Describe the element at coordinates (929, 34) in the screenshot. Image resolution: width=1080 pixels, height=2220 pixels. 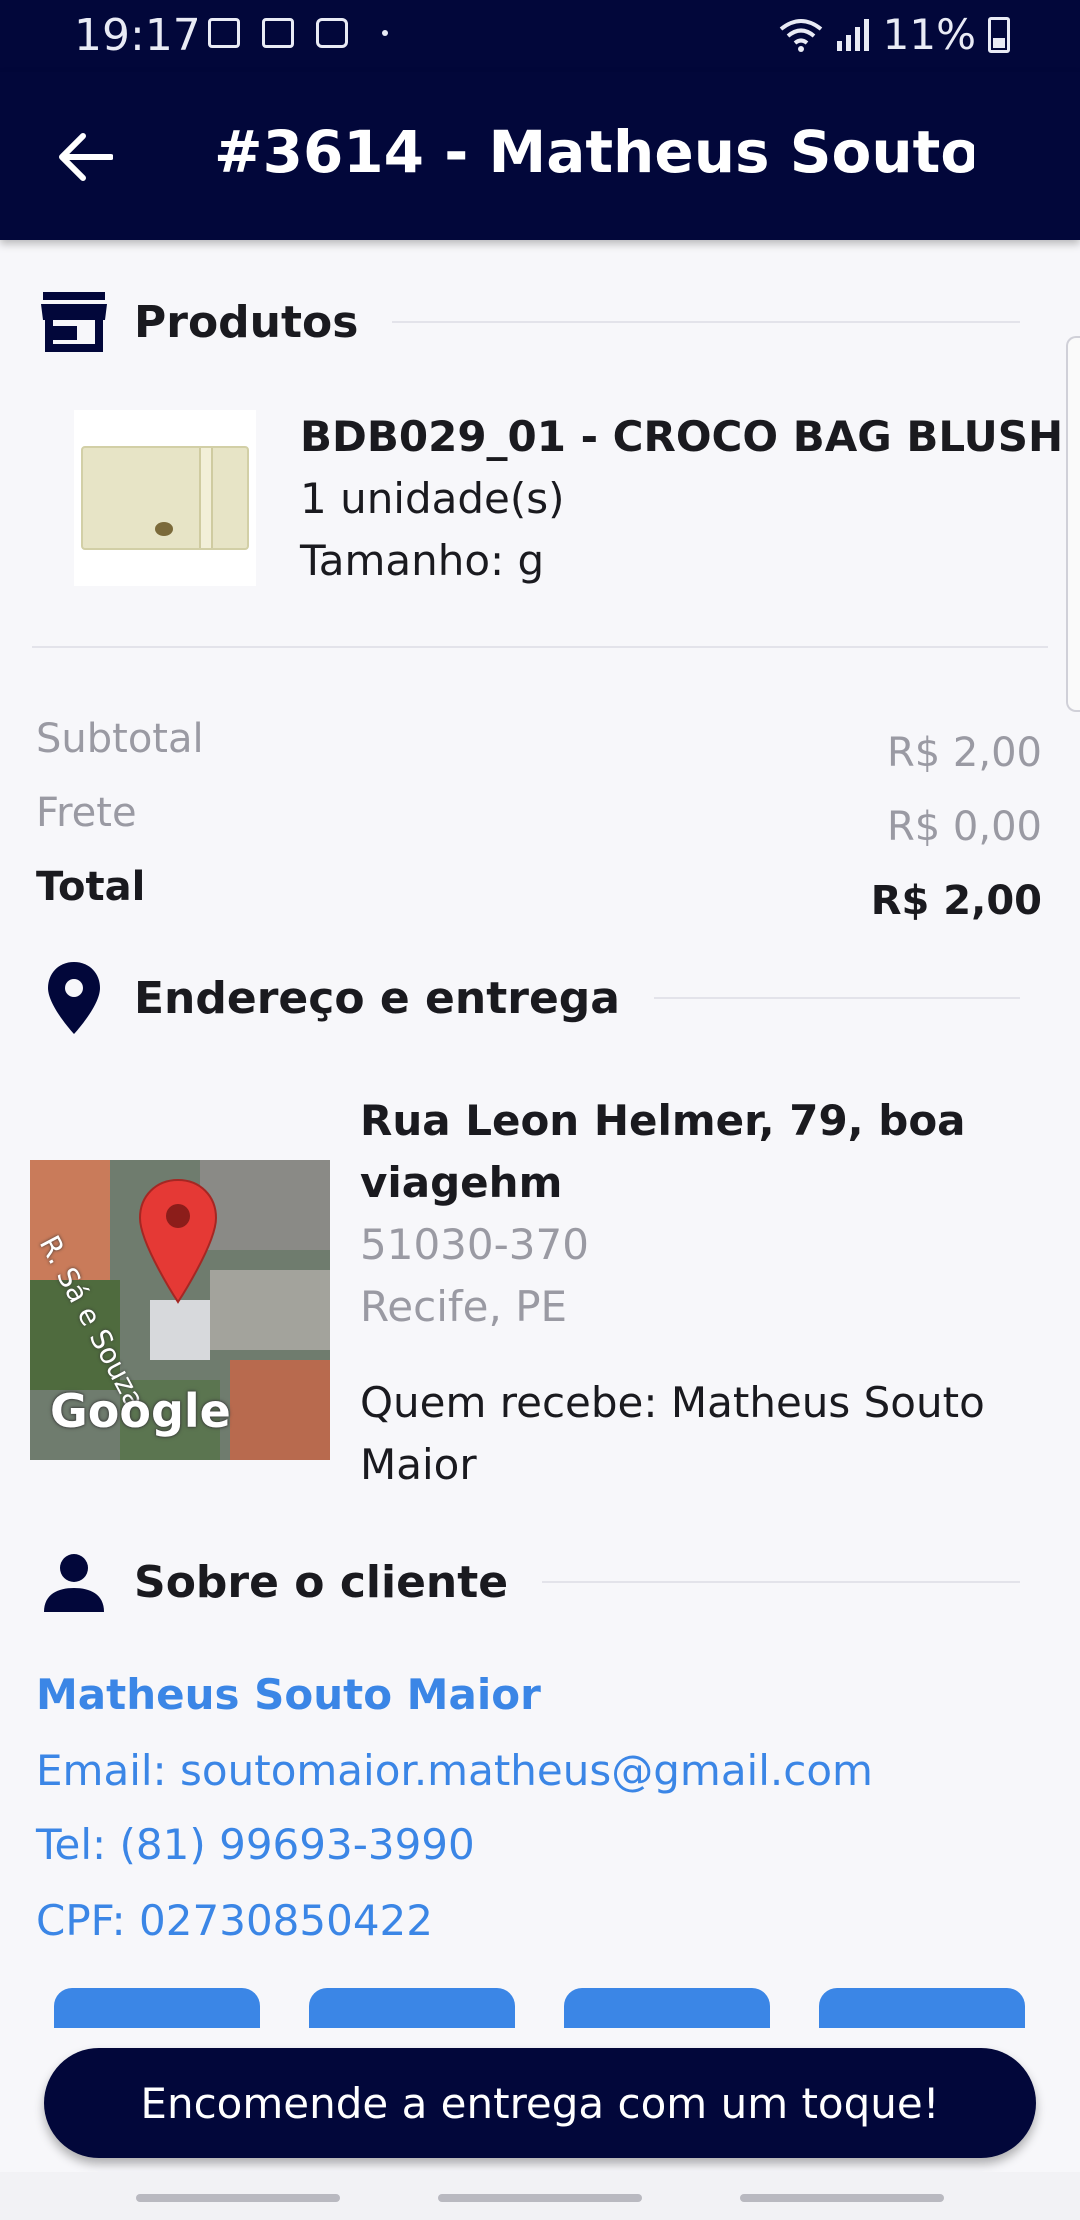
I see `battery-percent: 11%` at that location.